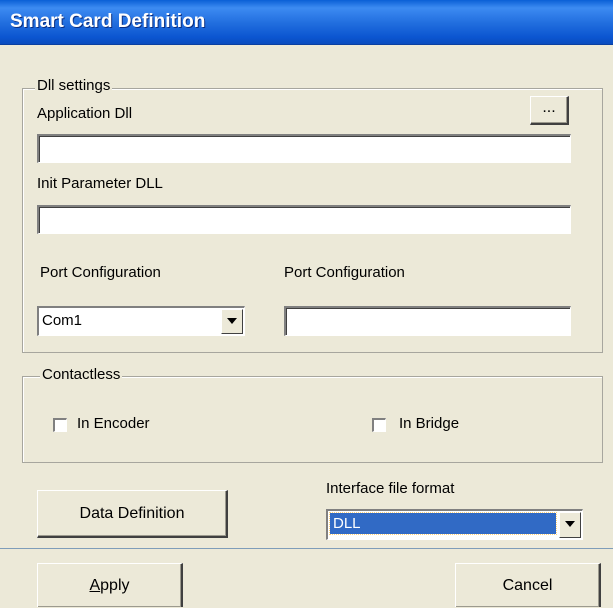 The height and width of the screenshot is (608, 613). I want to click on in-encoder-label: In Encoder, so click(113, 423).